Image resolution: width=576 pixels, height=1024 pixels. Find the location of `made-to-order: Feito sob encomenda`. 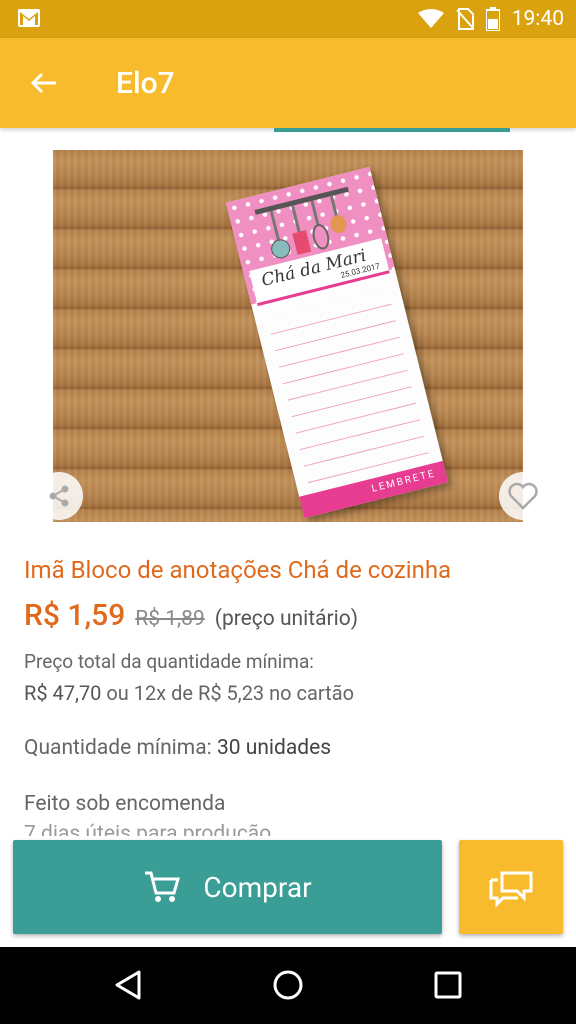

made-to-order: Feito sob encomenda is located at coordinates (125, 804).